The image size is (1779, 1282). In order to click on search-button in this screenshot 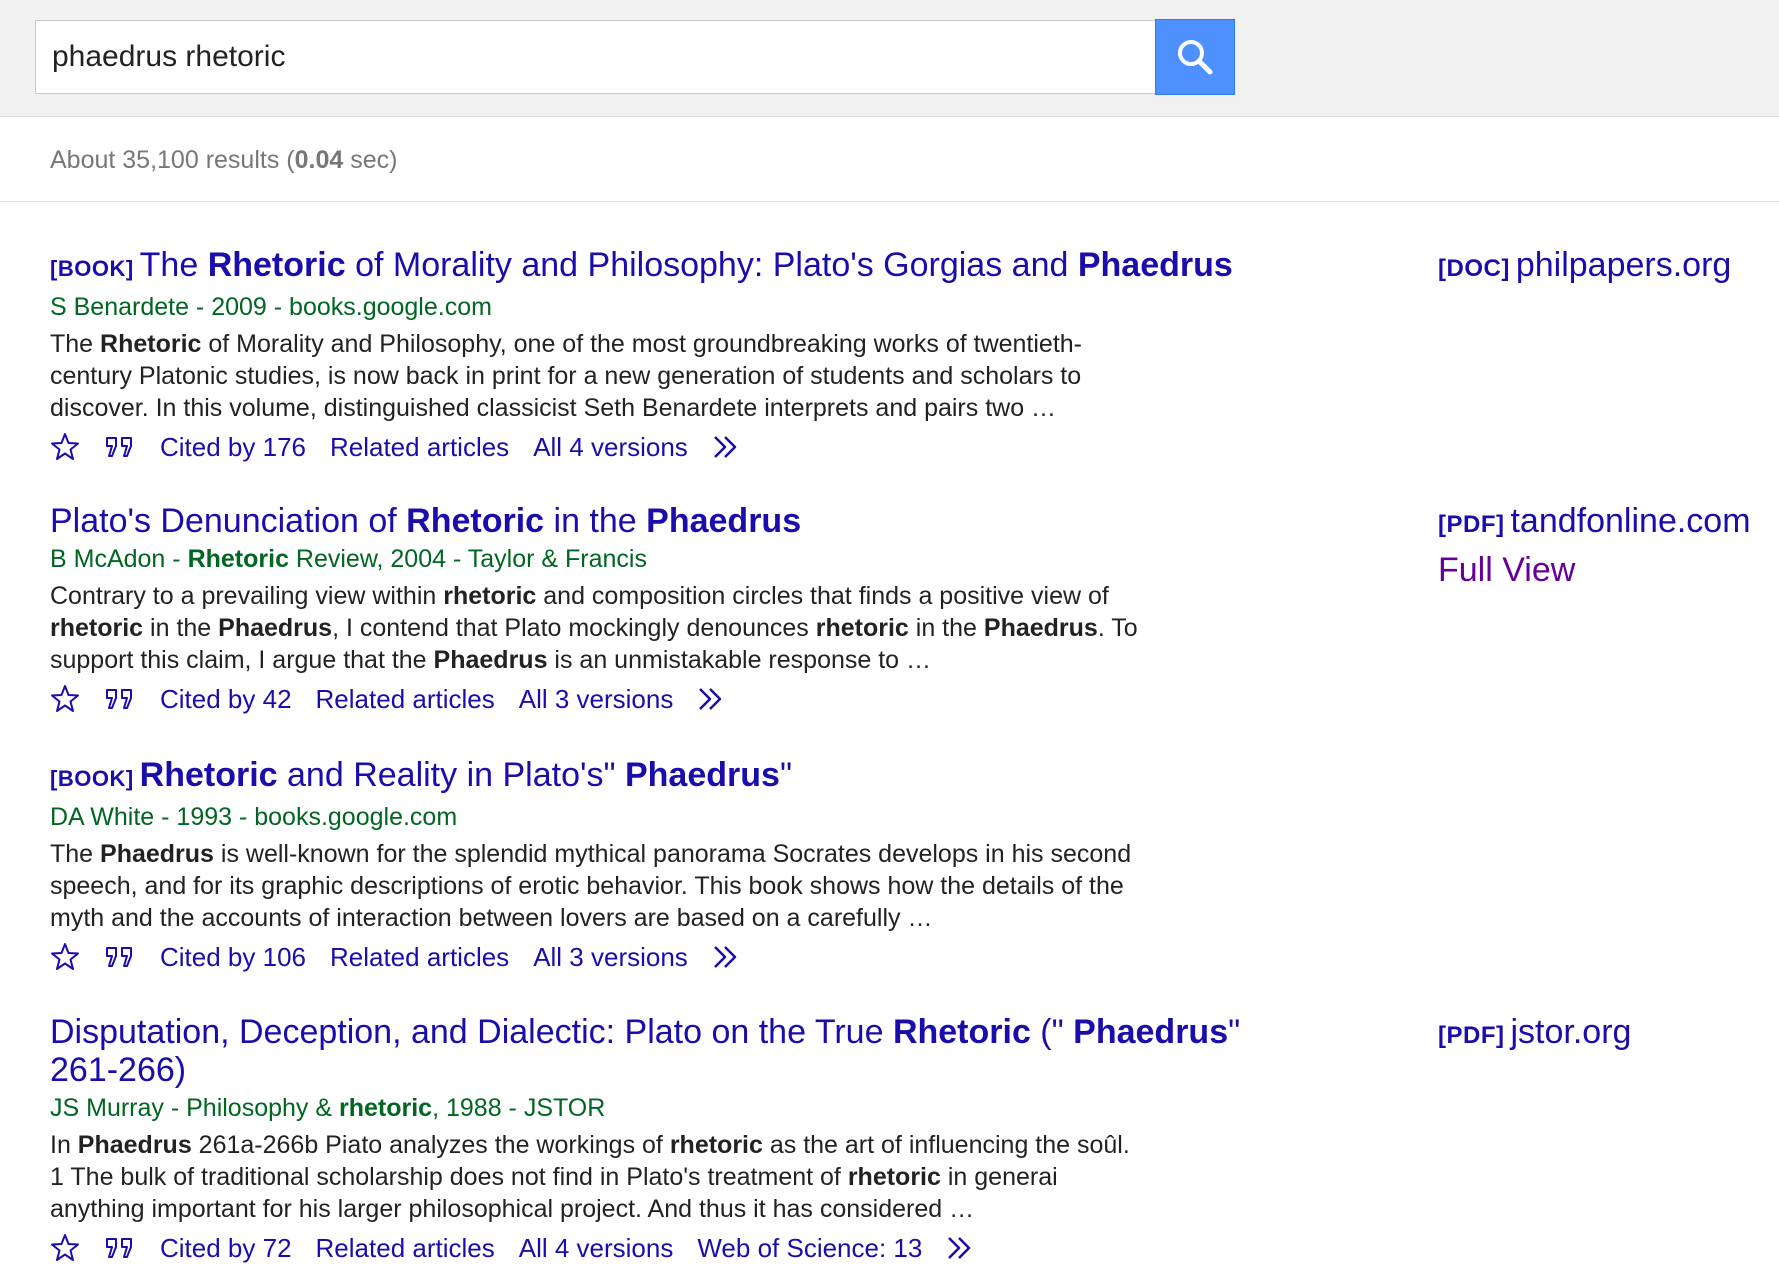, I will do `click(1195, 57)`.